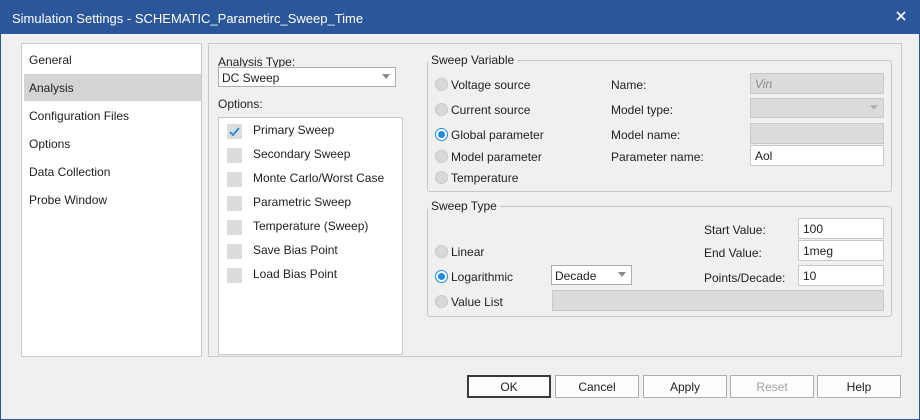 The image size is (920, 420). I want to click on option-label: Save Bias Point, so click(295, 250).